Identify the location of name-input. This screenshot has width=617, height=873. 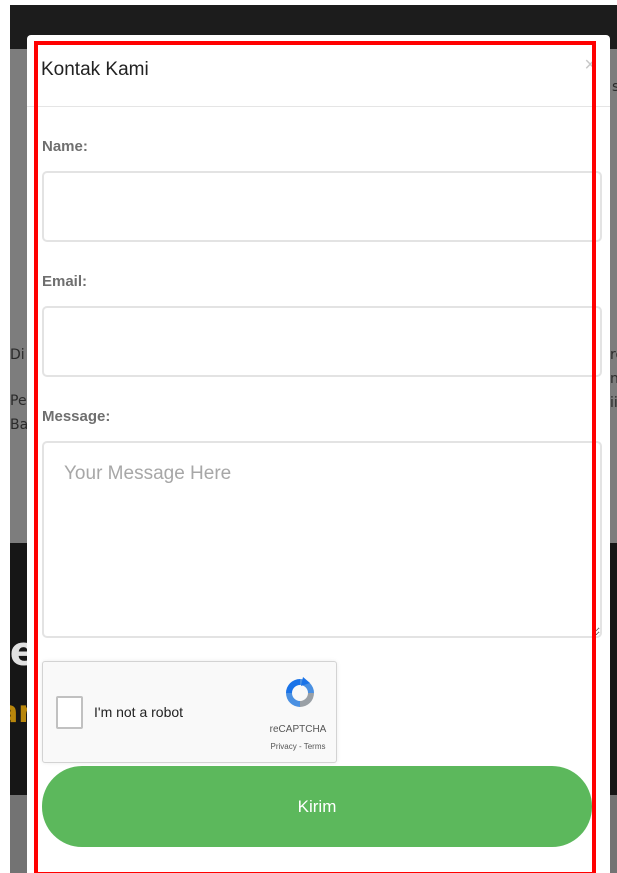
(322, 206).